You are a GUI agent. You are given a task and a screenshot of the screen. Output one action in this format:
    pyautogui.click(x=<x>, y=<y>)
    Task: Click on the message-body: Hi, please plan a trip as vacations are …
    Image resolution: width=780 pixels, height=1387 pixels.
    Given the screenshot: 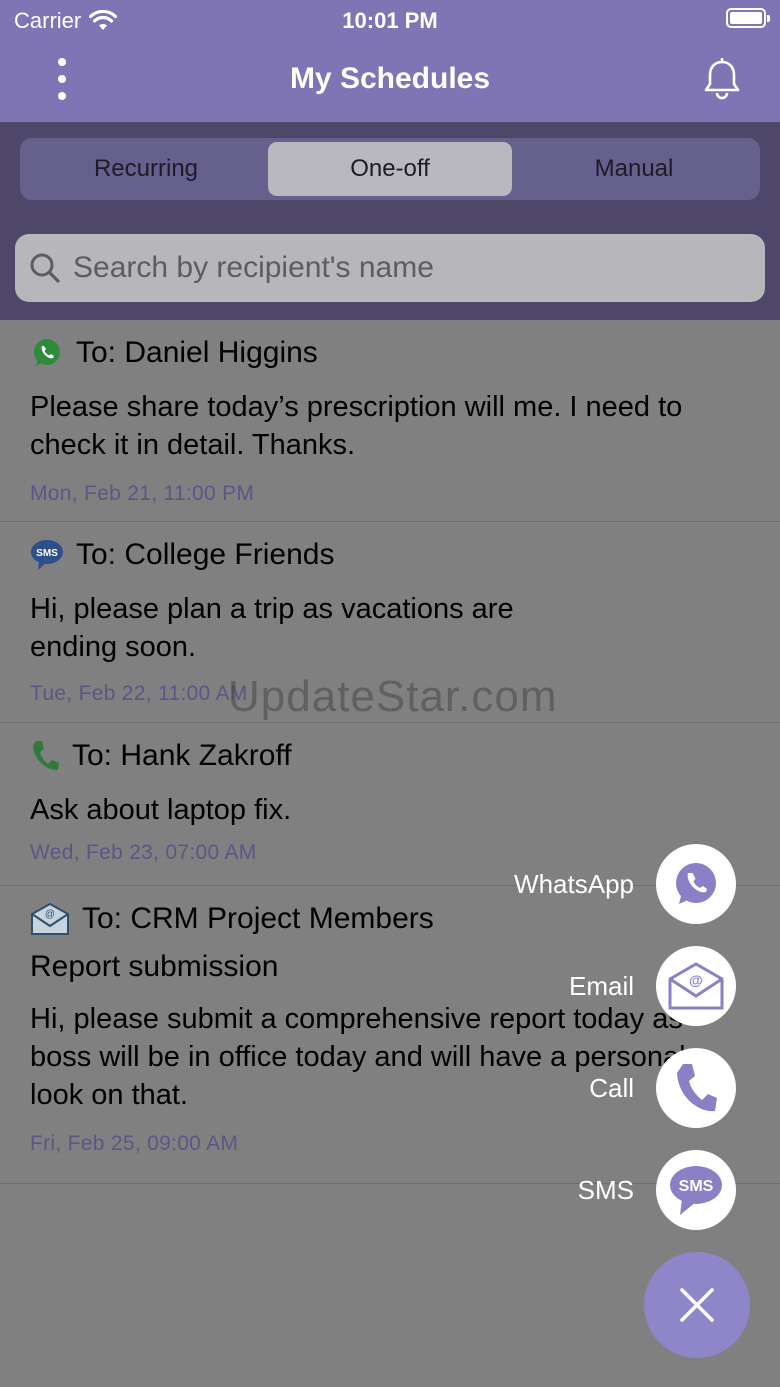 What is the action you would take?
    pyautogui.click(x=272, y=628)
    